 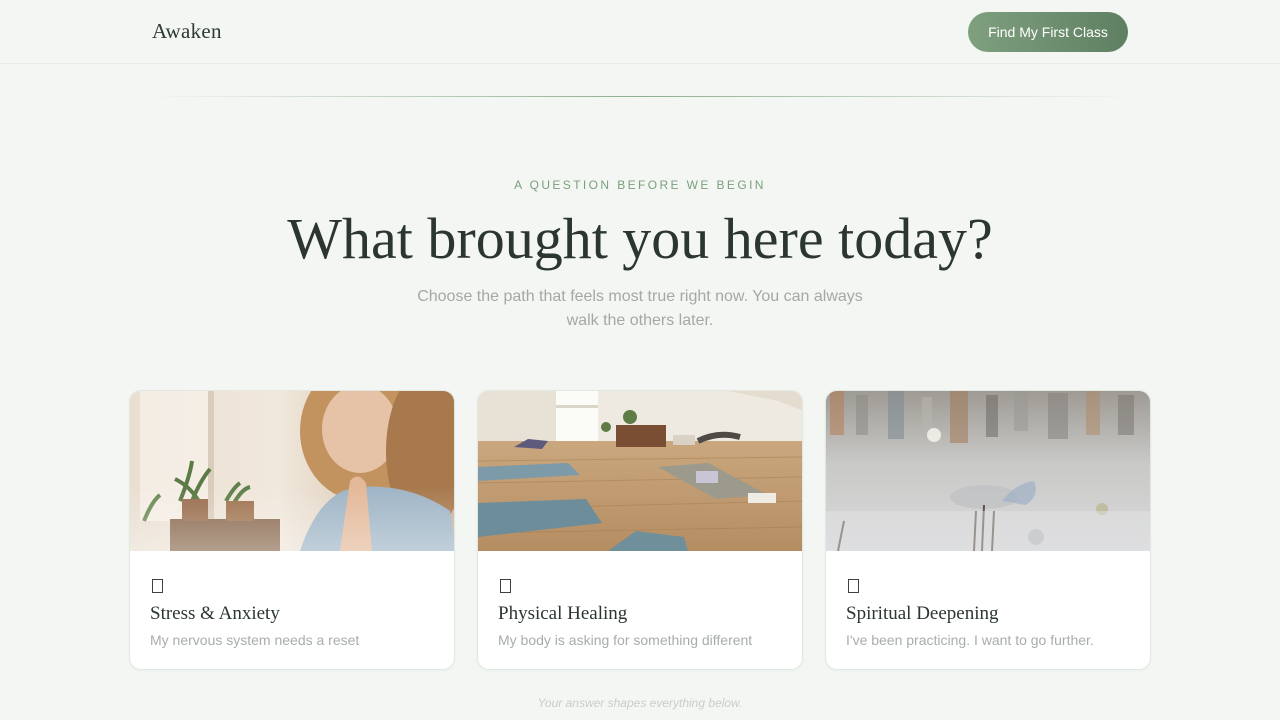 What do you see at coordinates (215, 613) in the screenshot?
I see `path-card-title: Stress & Anxiety` at bounding box center [215, 613].